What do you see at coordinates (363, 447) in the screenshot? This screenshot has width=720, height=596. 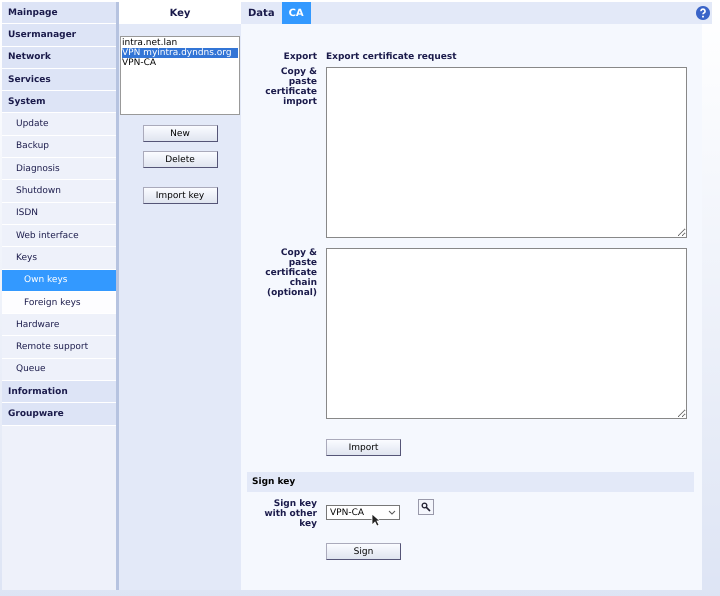 I see `import-button: Import` at bounding box center [363, 447].